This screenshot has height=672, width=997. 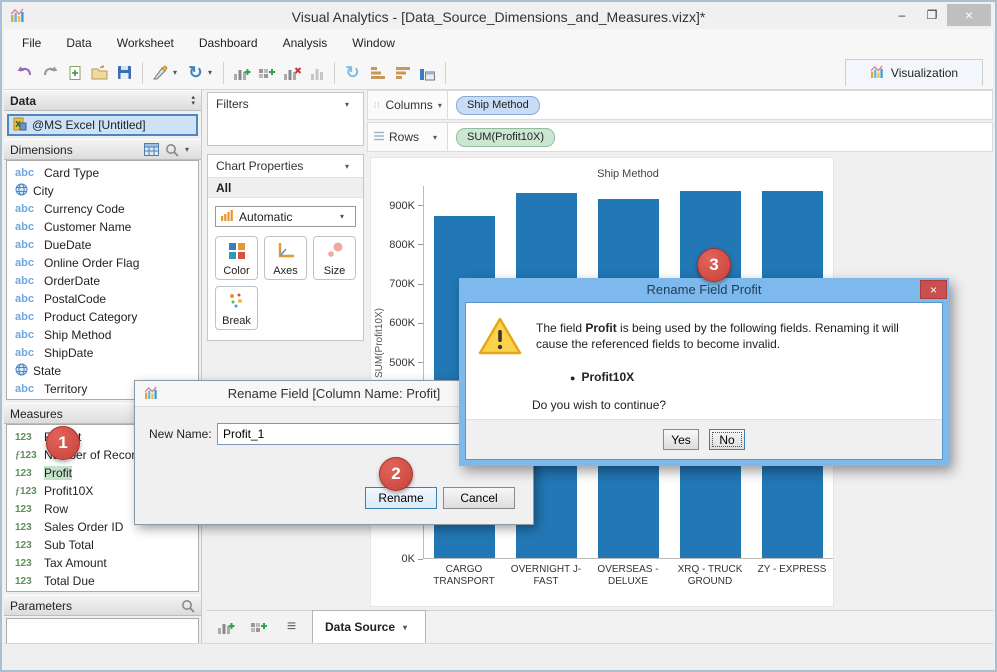 I want to click on close-button: ×, so click(x=969, y=15).